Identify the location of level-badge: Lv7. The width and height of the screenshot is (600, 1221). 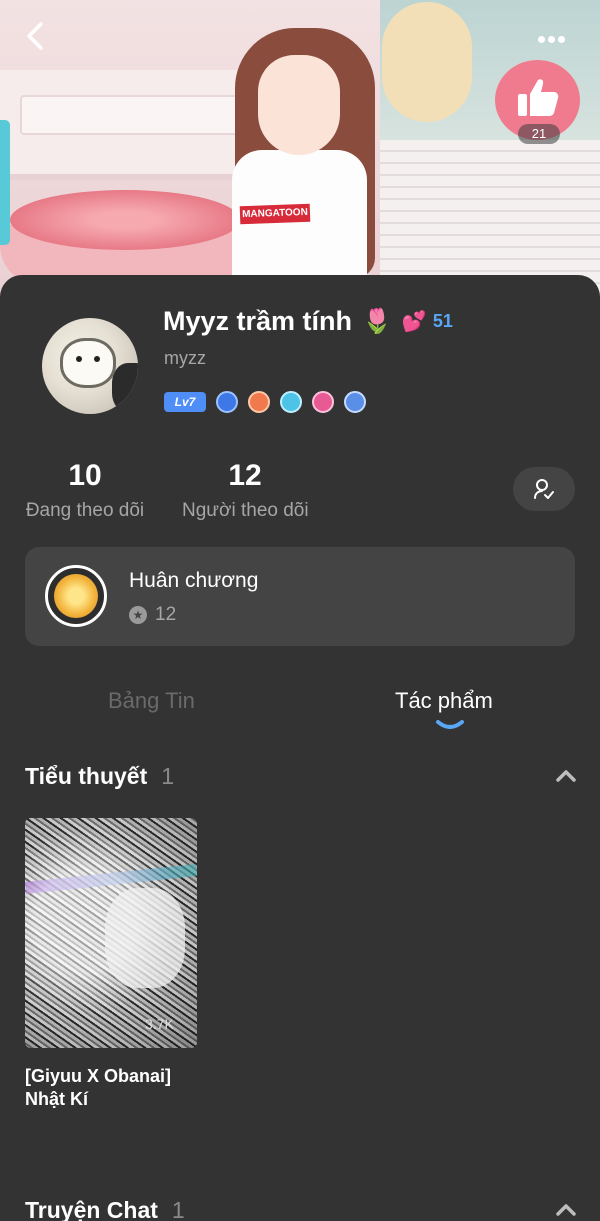
(185, 402).